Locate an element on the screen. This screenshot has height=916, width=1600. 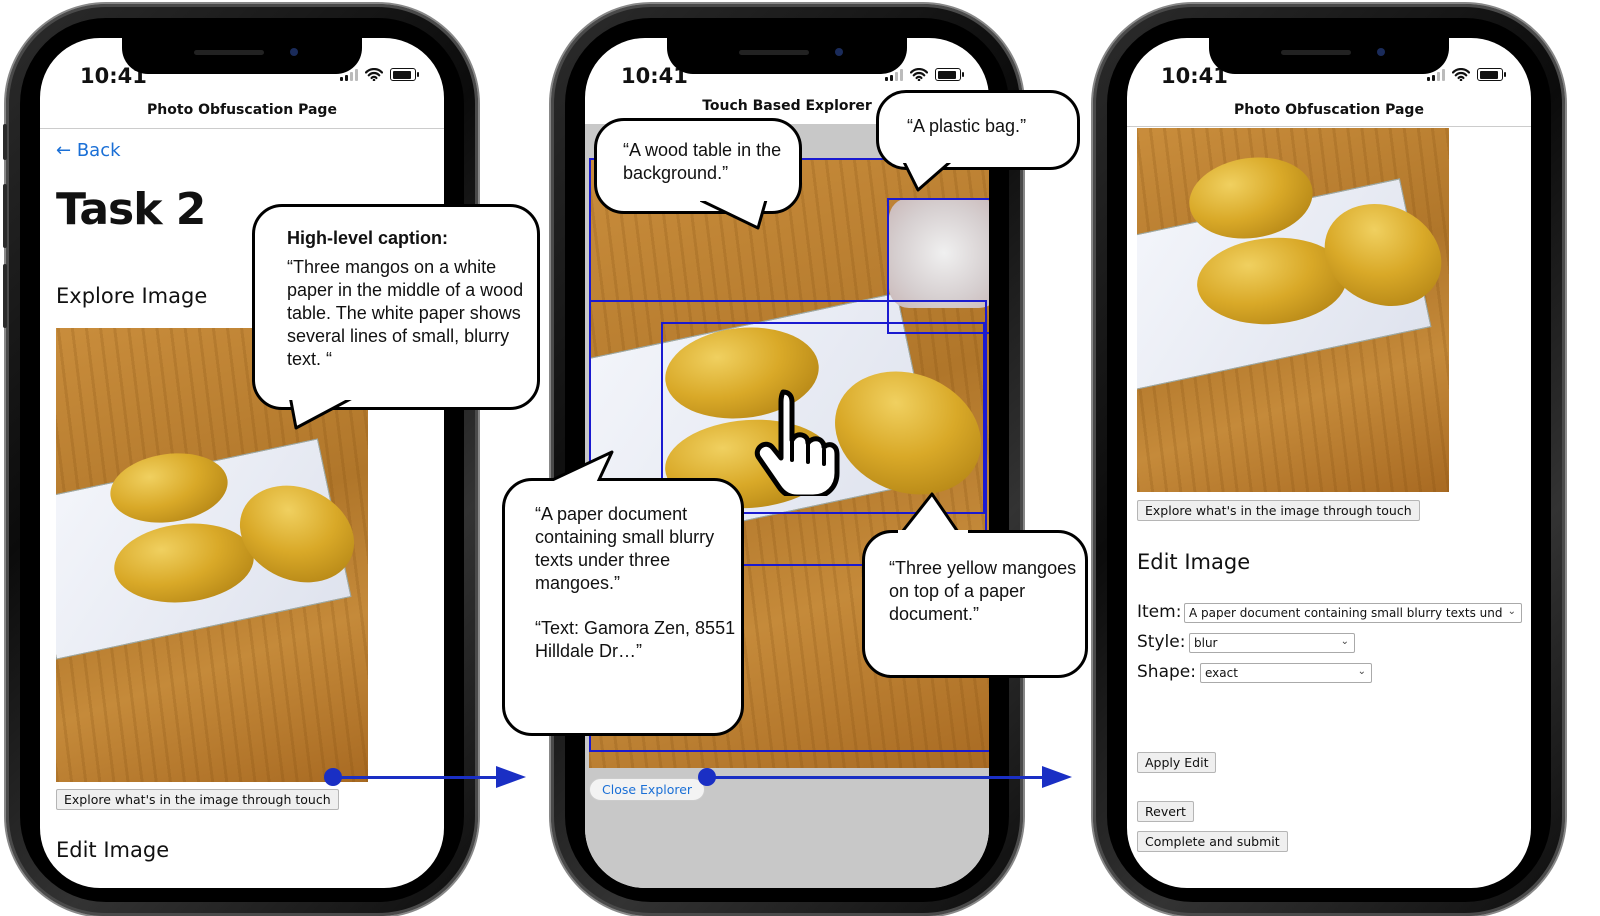
complete-submit-button: Complete and submit is located at coordinates (1212, 841).